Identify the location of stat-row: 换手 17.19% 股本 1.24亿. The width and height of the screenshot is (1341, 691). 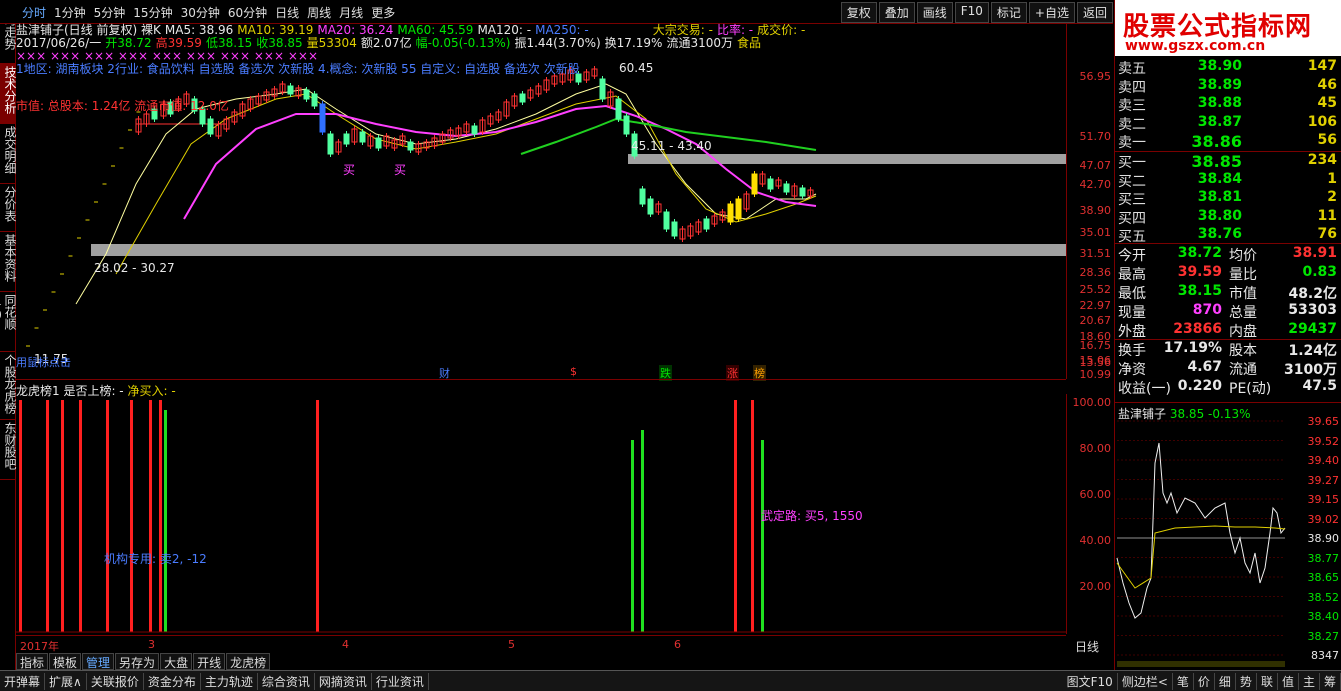
(1228, 349).